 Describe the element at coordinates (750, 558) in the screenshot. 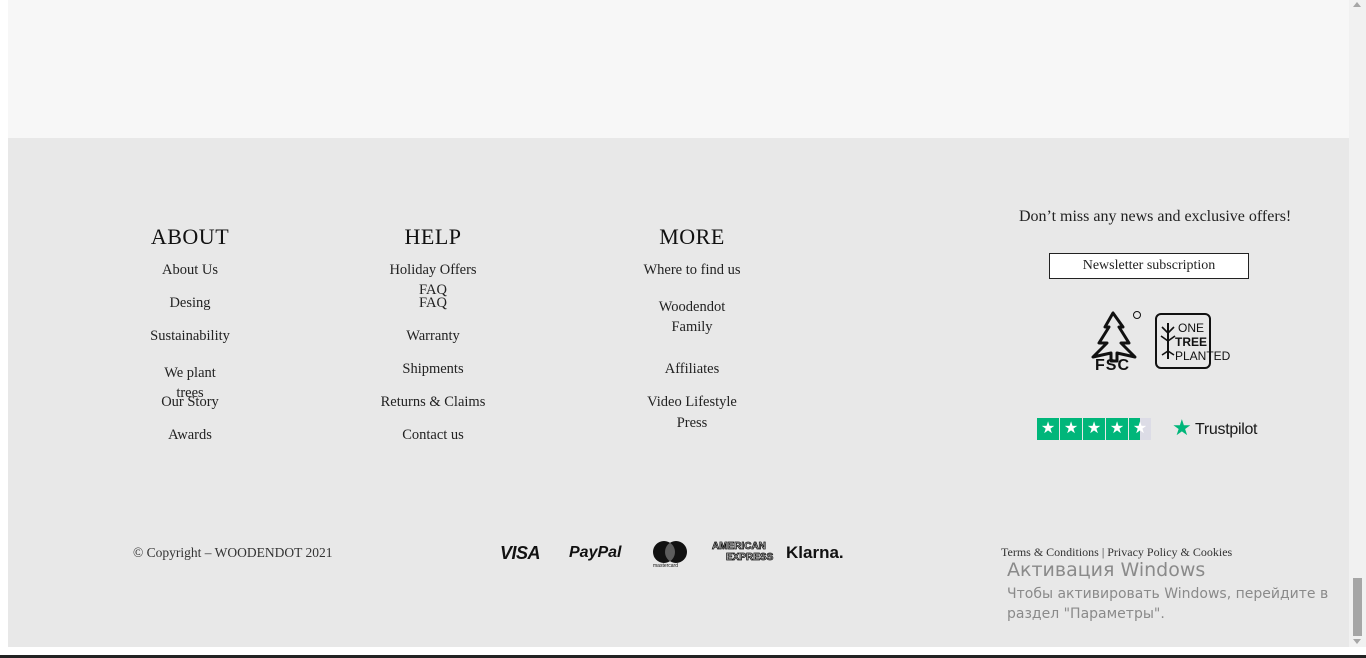

I see `amex-line-2: EXPRESS` at that location.